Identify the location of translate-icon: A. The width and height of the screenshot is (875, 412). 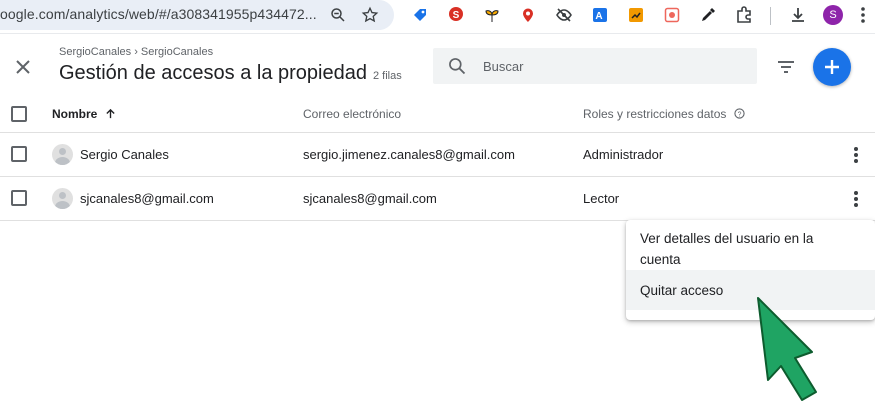
(600, 15).